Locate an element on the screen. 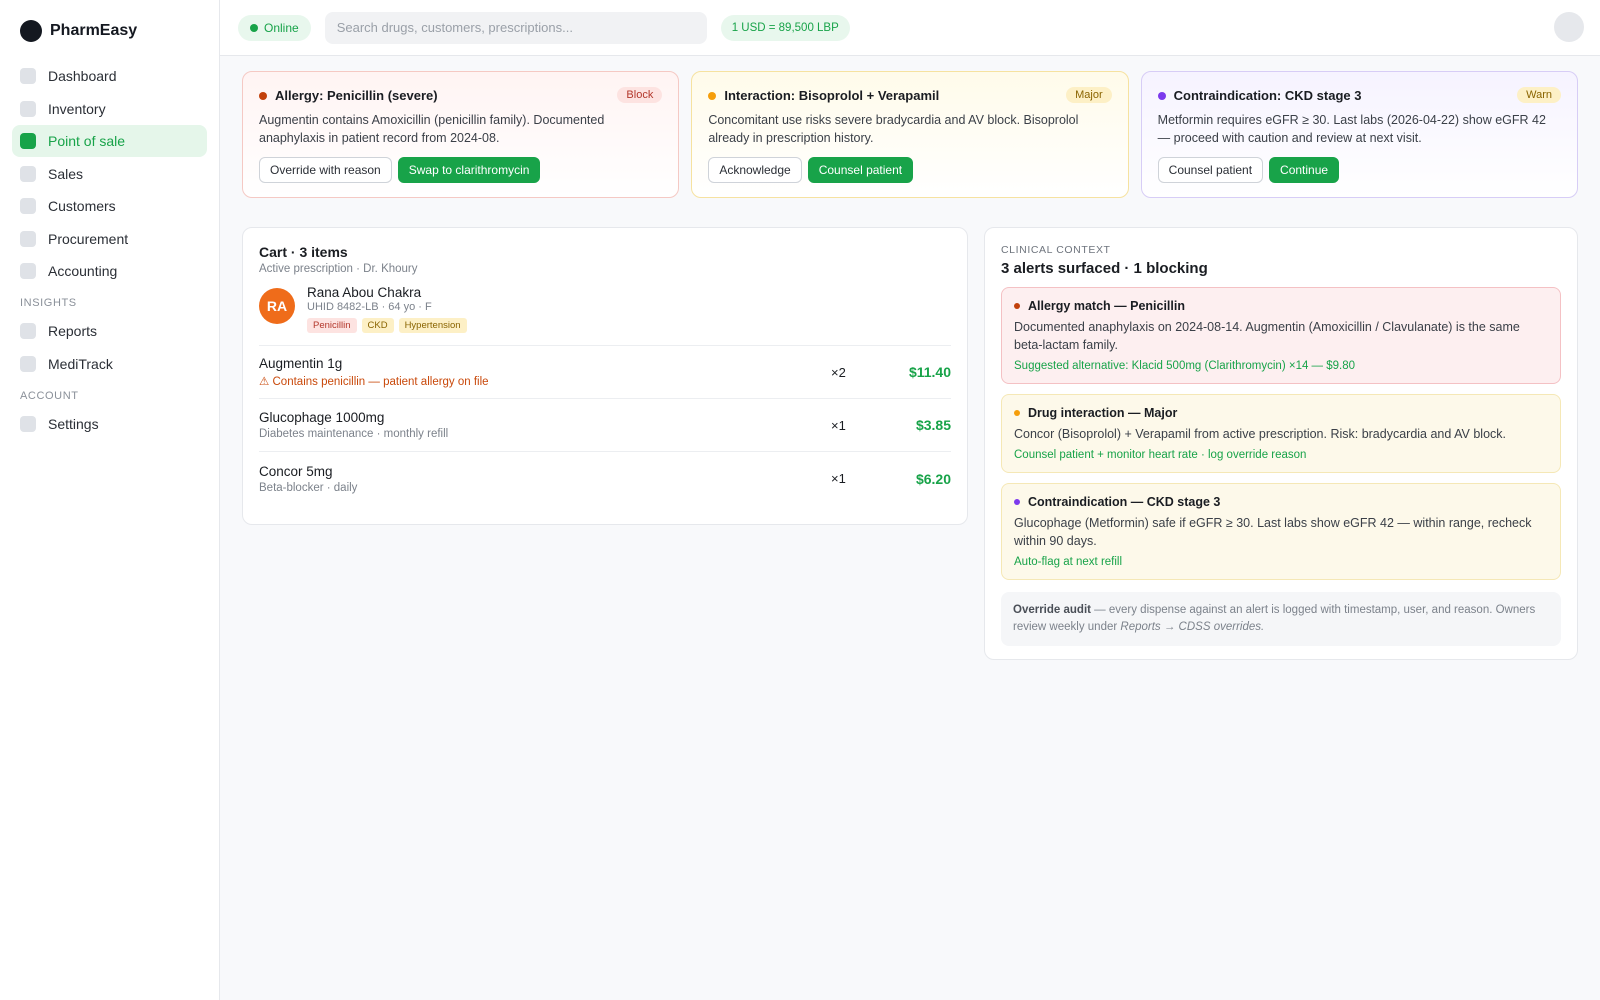  brand: PharmEasy is located at coordinates (109, 31).